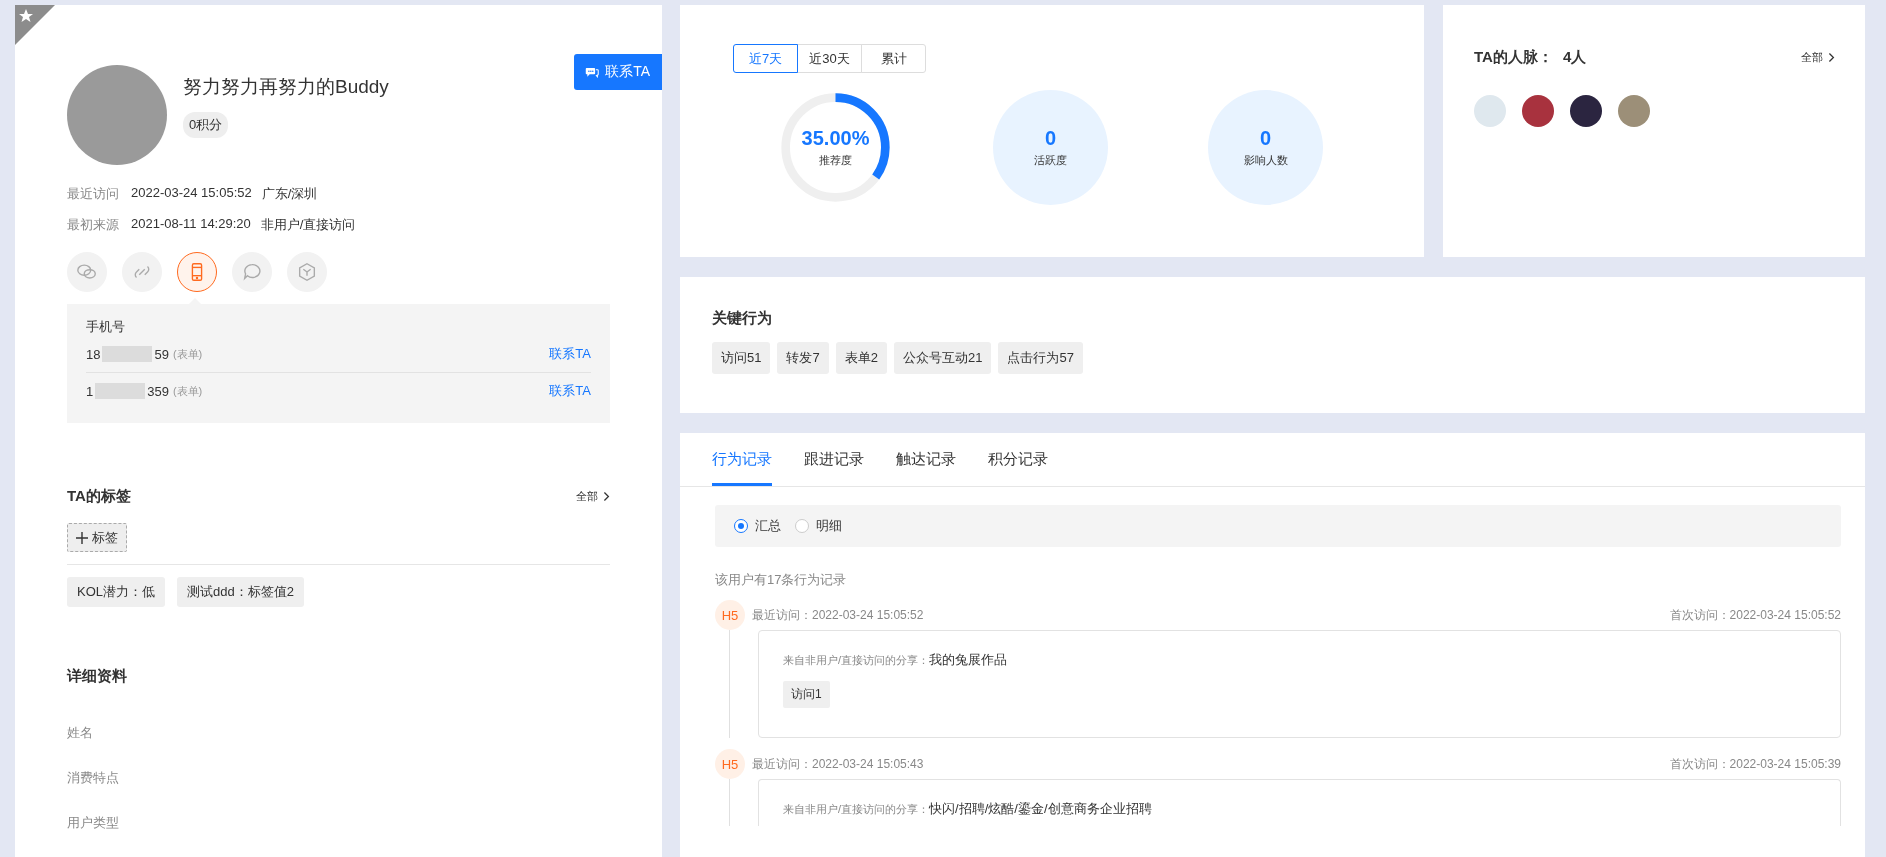 This screenshot has width=1886, height=857. What do you see at coordinates (1050, 160) in the screenshot?
I see `metric-label: 活跃度` at bounding box center [1050, 160].